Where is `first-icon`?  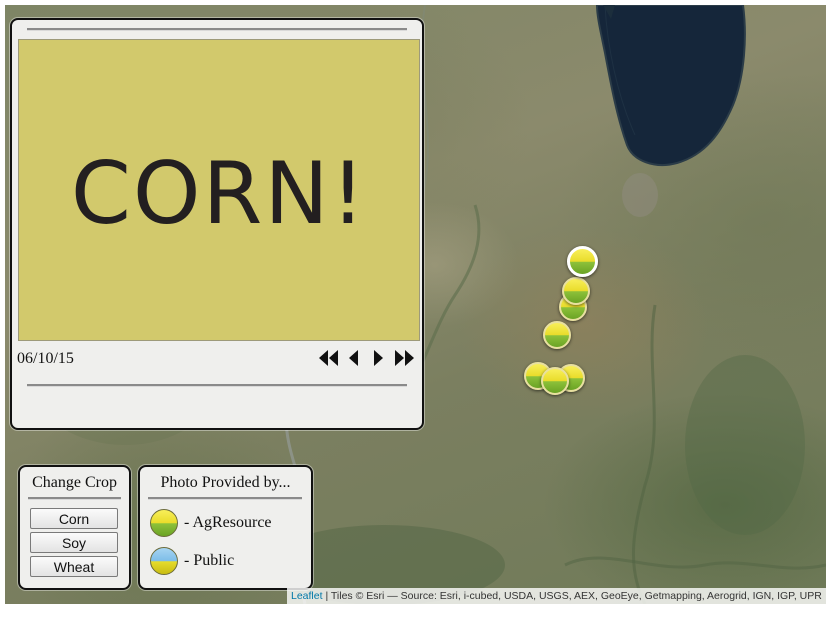
first-icon is located at coordinates (328, 358).